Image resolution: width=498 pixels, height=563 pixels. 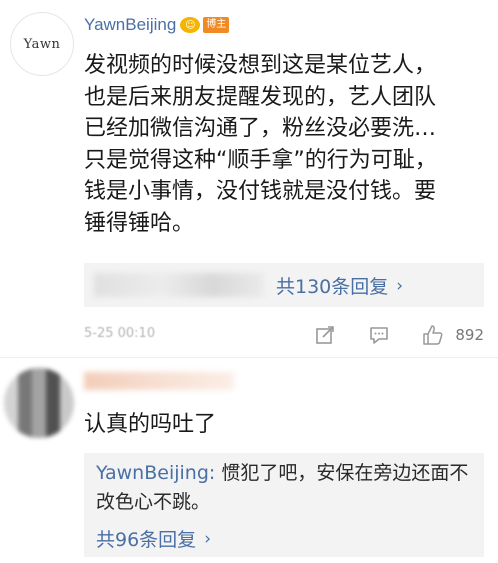 I want to click on like-count: 892, so click(x=469, y=335).